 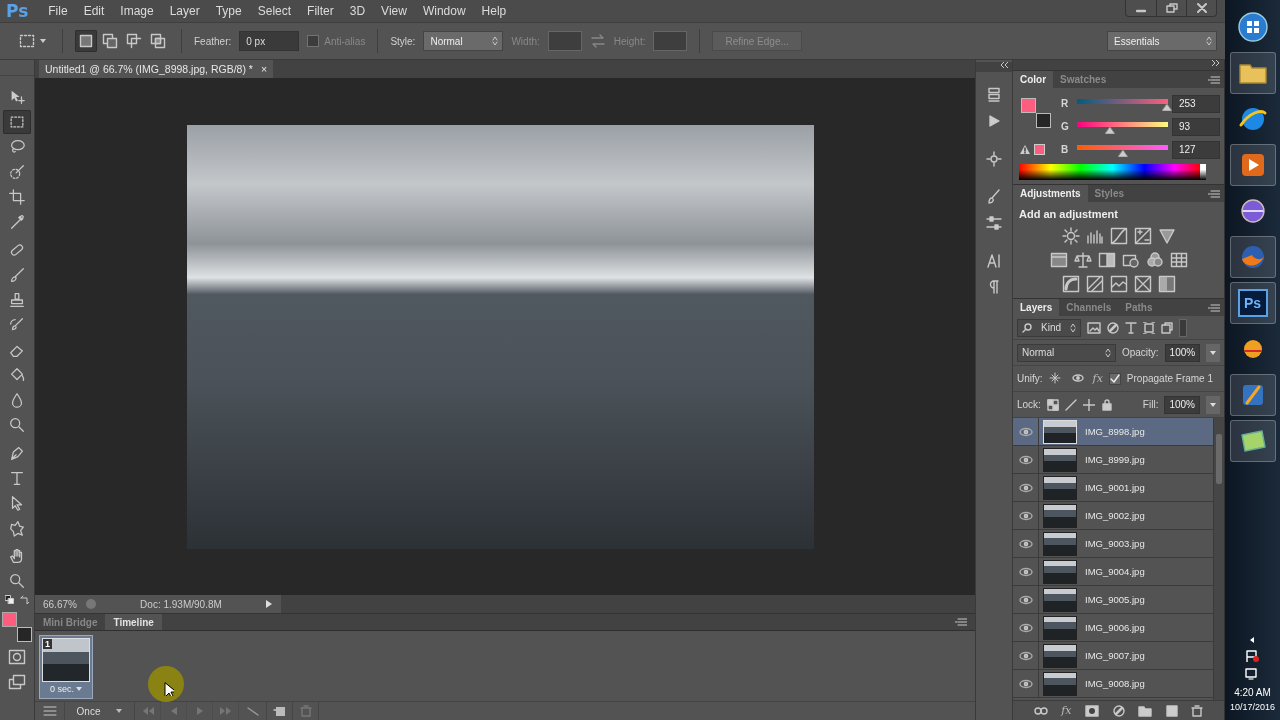 I want to click on layer-name: IMG_9005.jpg, so click(x=1115, y=599).